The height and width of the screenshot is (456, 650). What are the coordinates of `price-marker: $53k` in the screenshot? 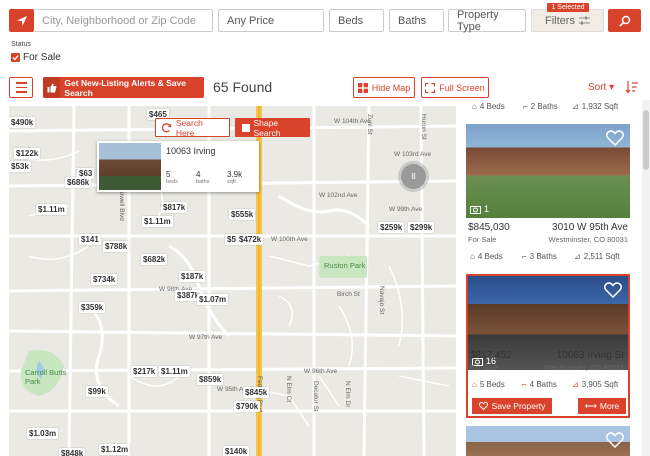 It's located at (20, 166).